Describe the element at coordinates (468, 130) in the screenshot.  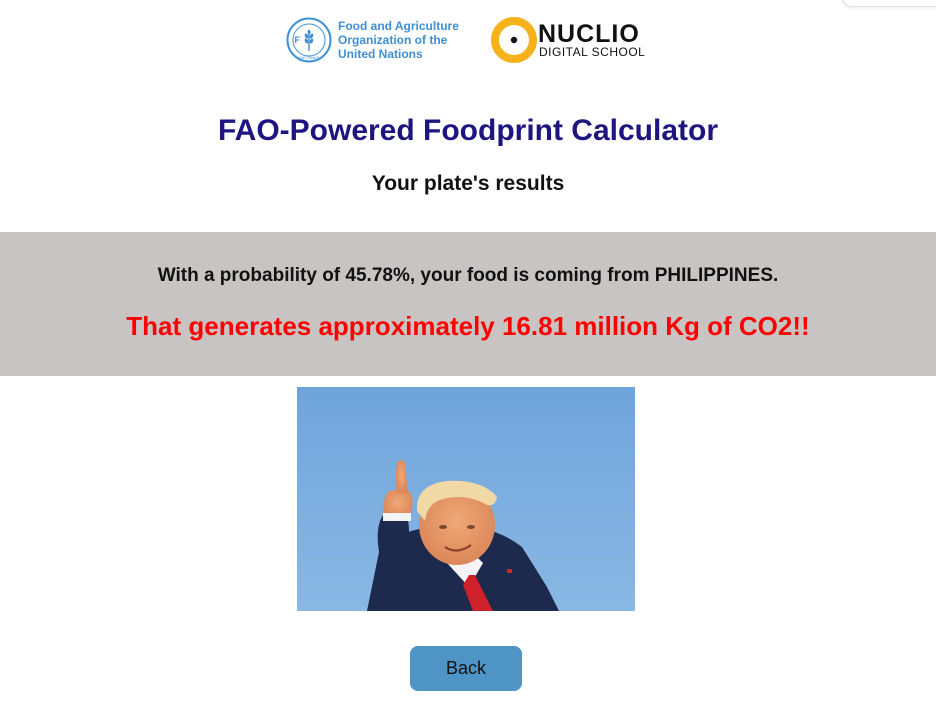
I see `page-title: FAO-Powered Foodprint Calculator` at that location.